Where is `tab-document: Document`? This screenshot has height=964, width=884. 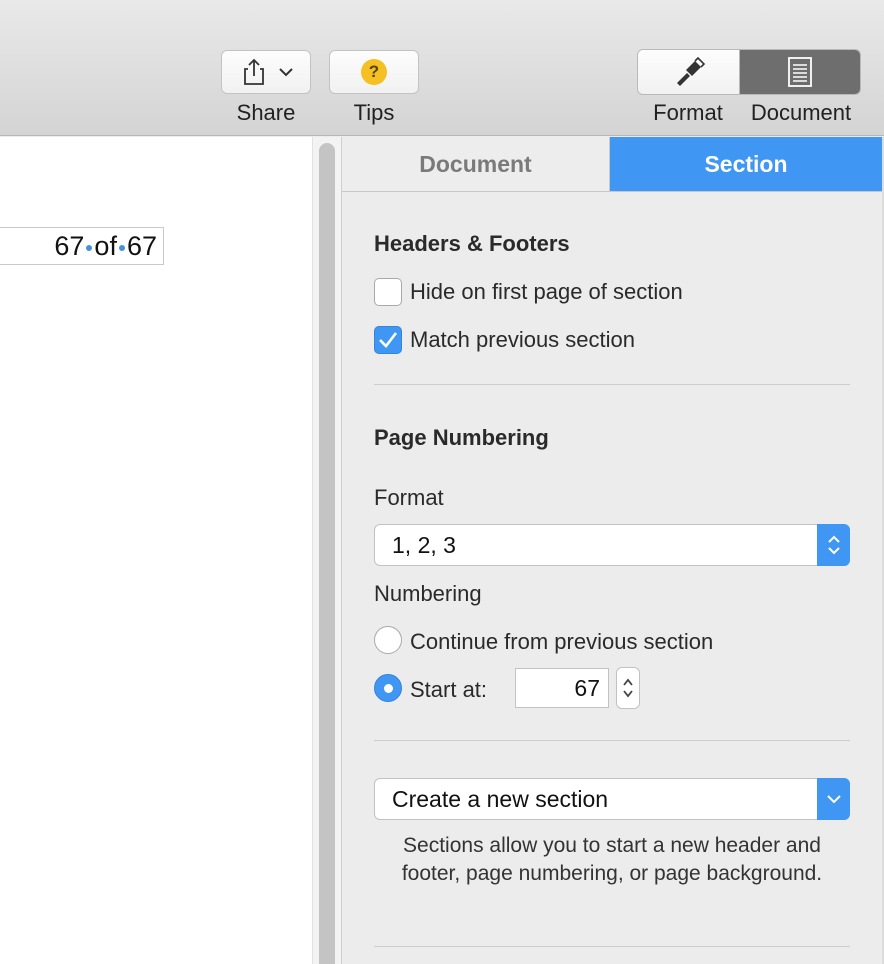
tab-document: Document is located at coordinates (476, 164).